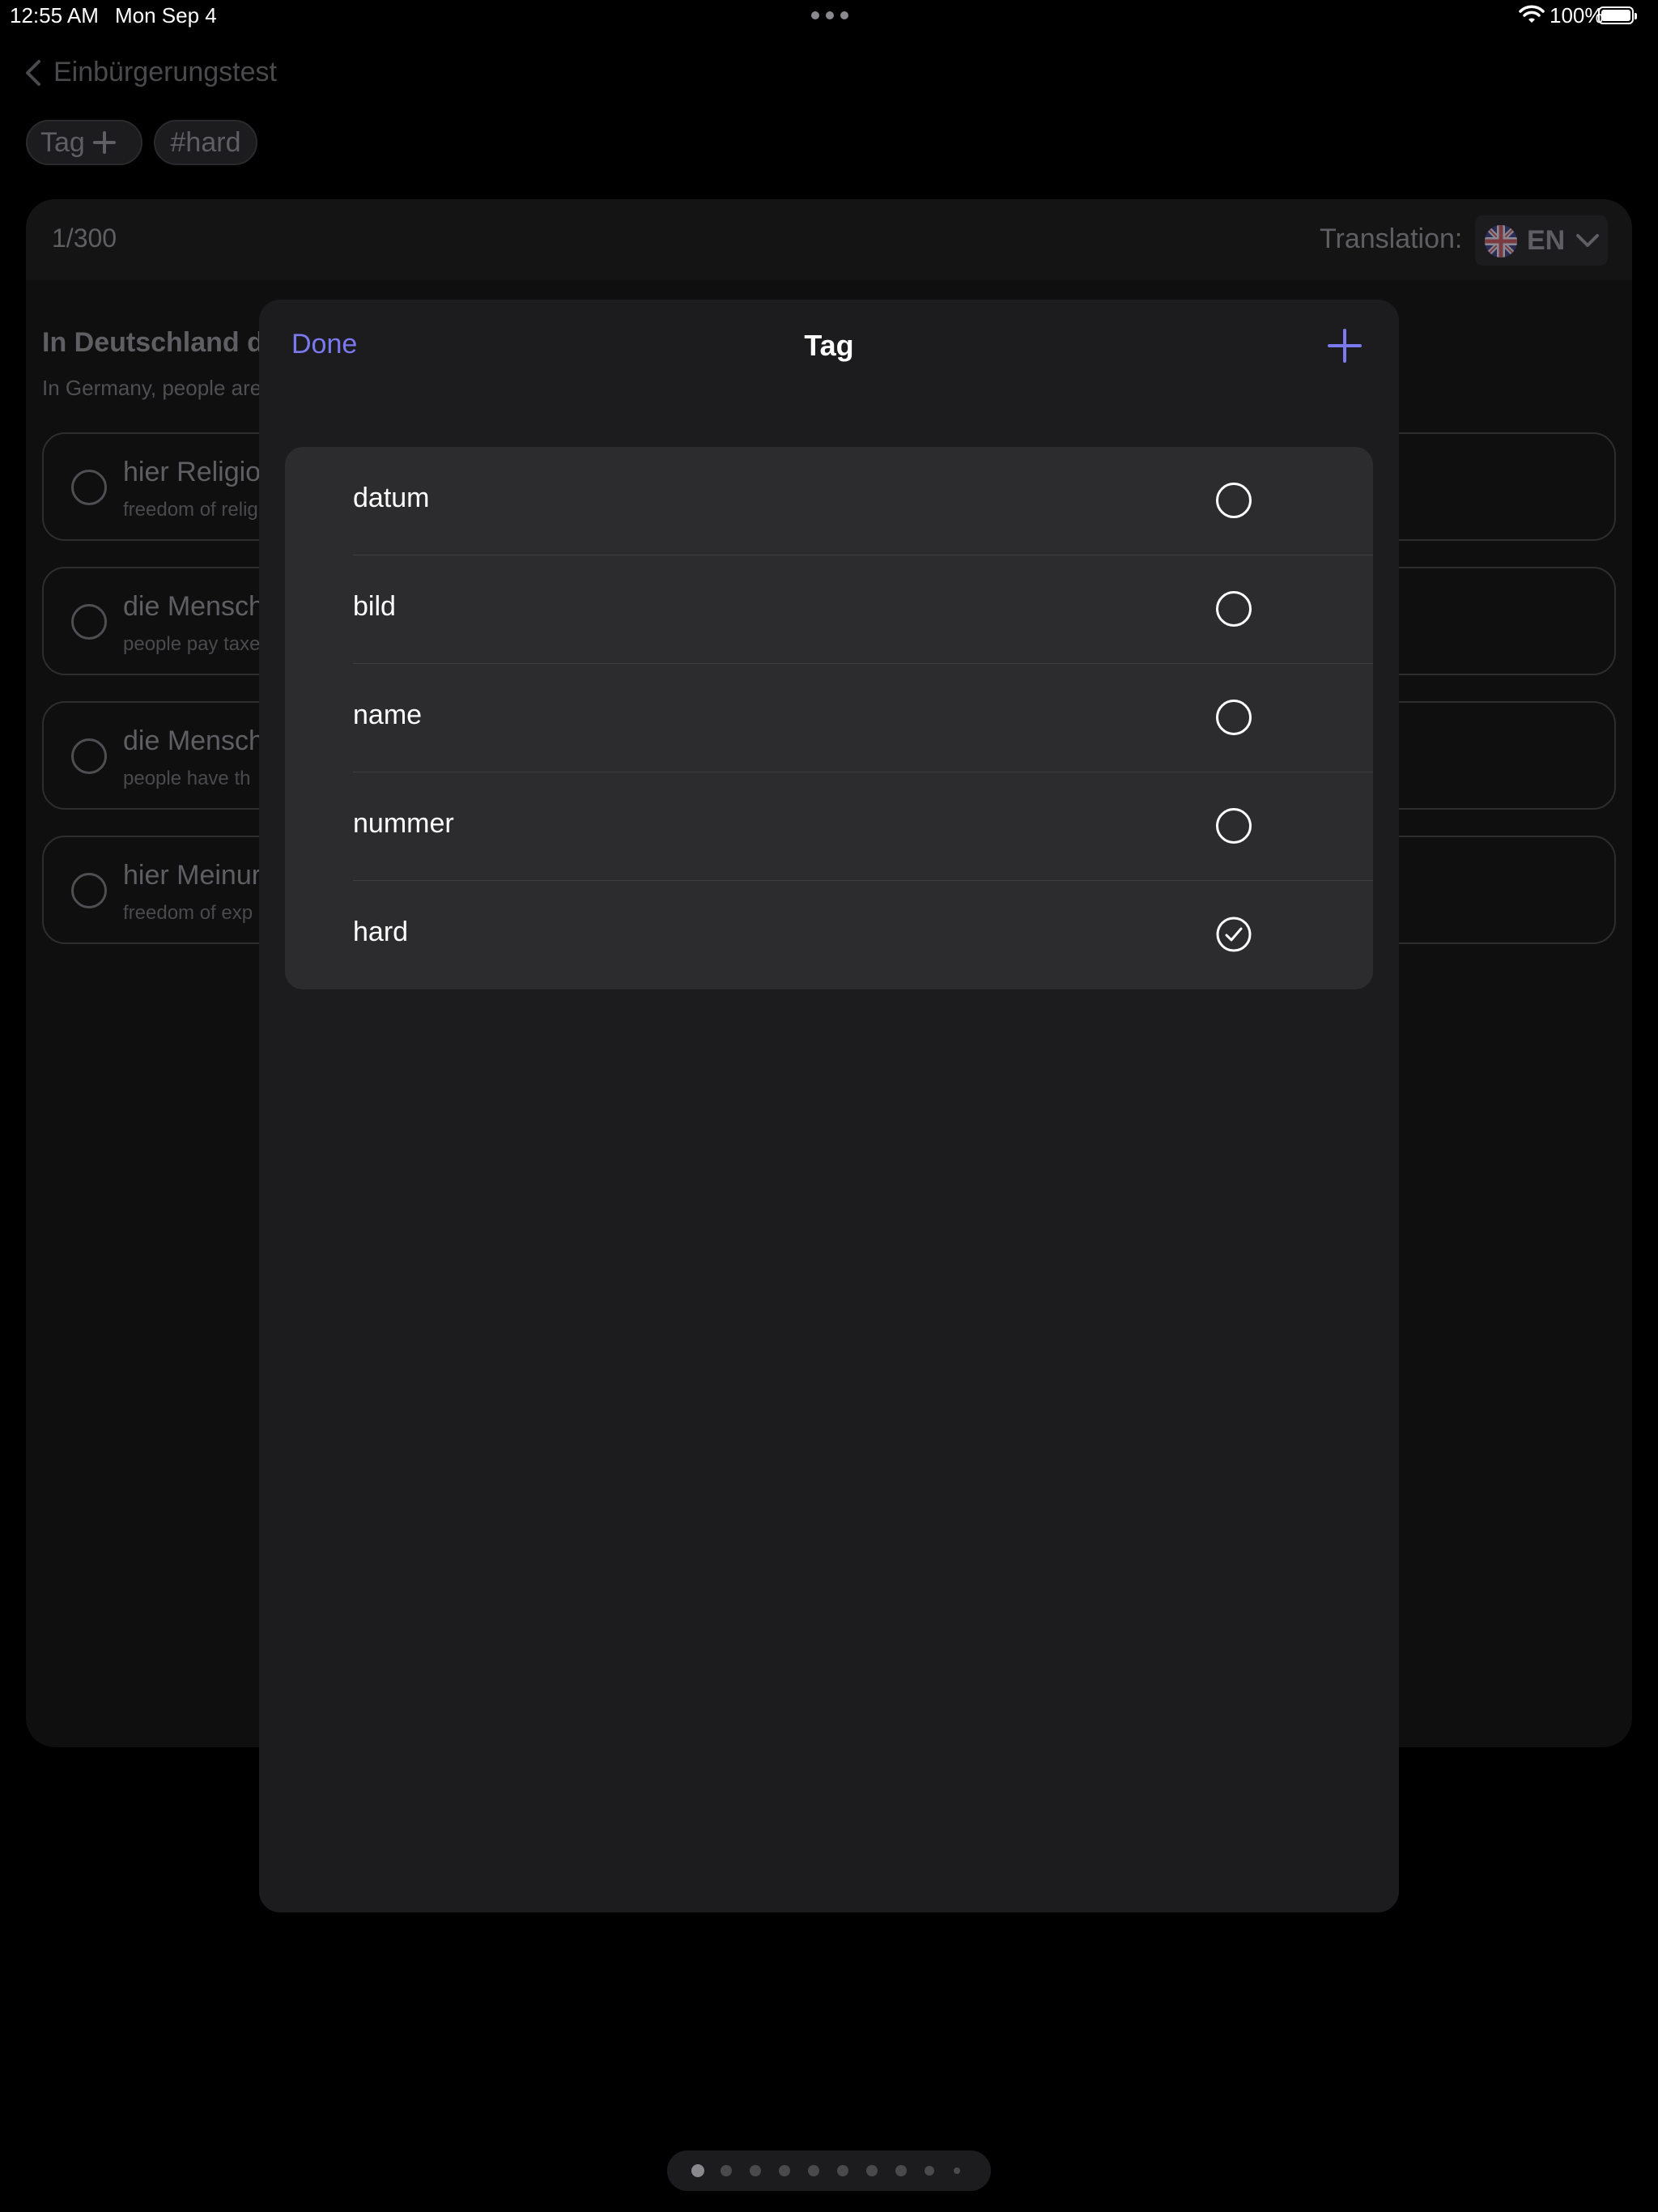 The height and width of the screenshot is (2212, 1658). Describe the element at coordinates (391, 498) in the screenshot. I see `tag-label: datum` at that location.